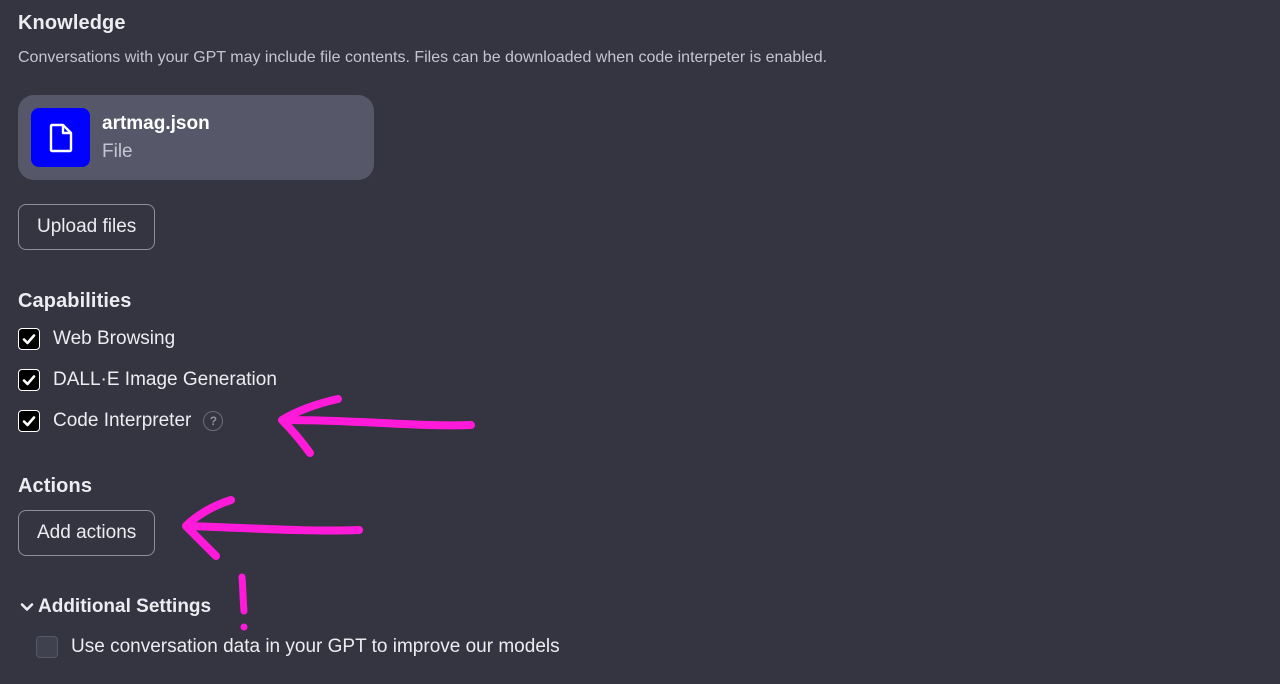 Image resolution: width=1280 pixels, height=684 pixels. I want to click on file-type: File, so click(117, 151).